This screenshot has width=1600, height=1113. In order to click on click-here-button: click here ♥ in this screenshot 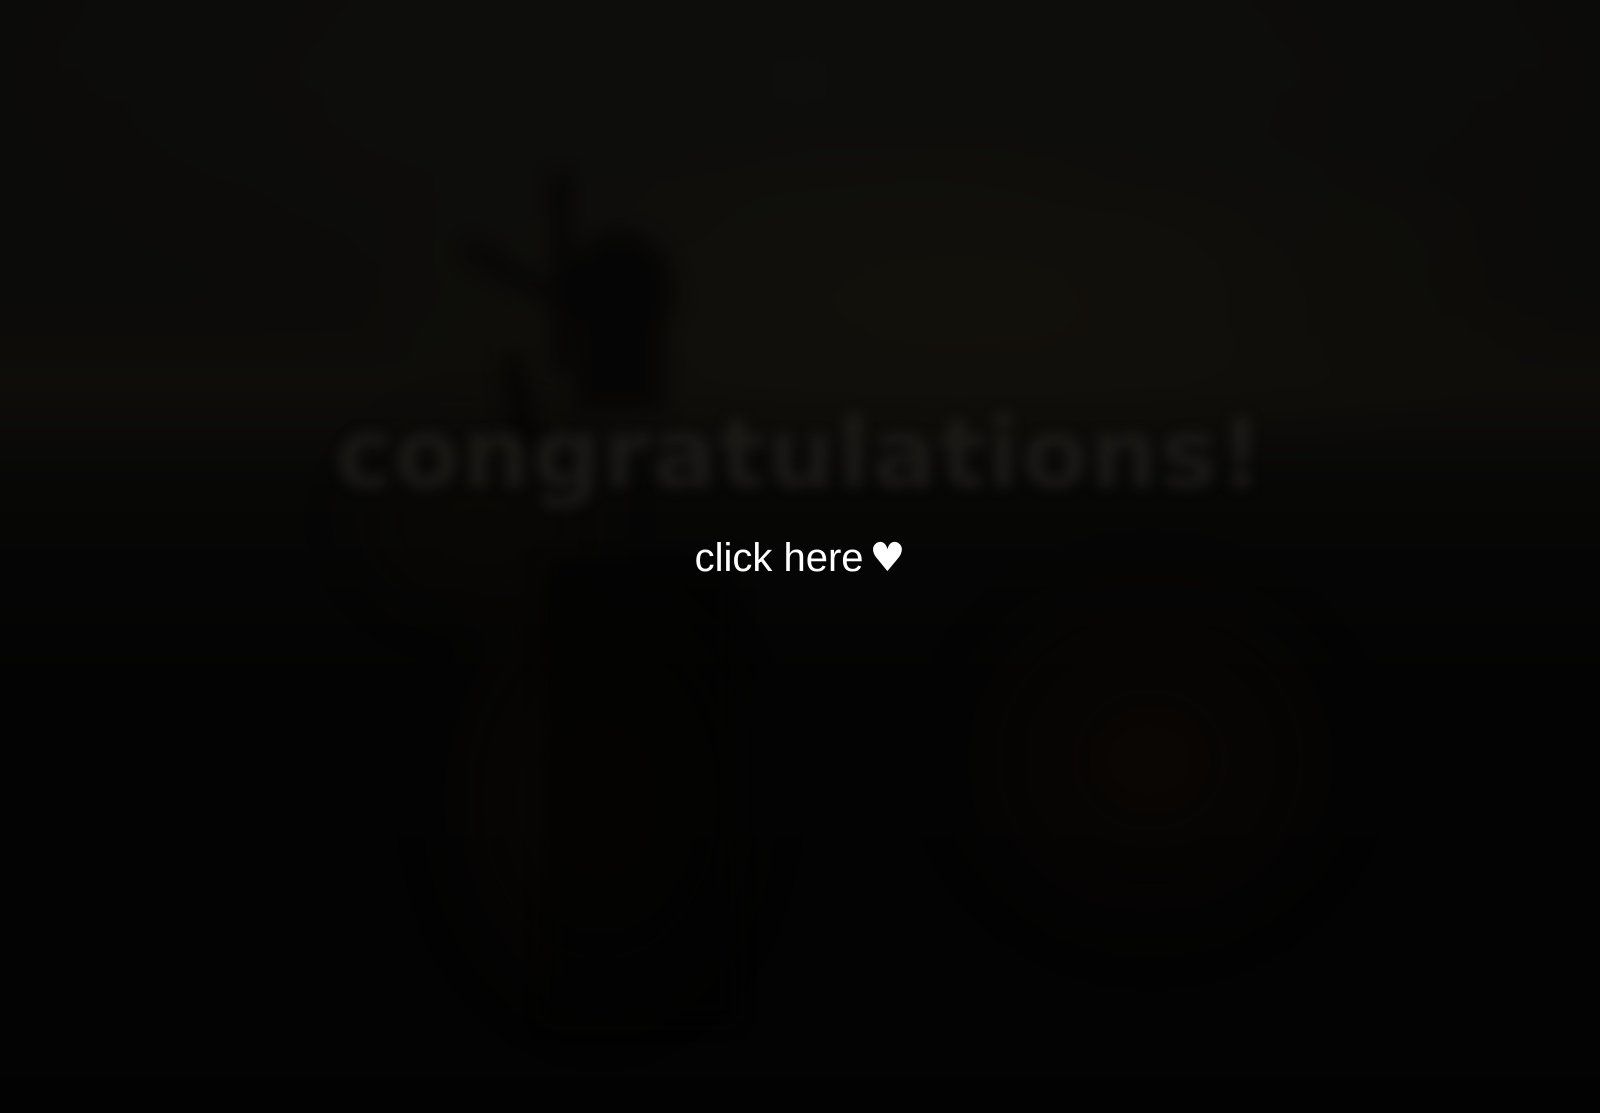, I will do `click(800, 558)`.